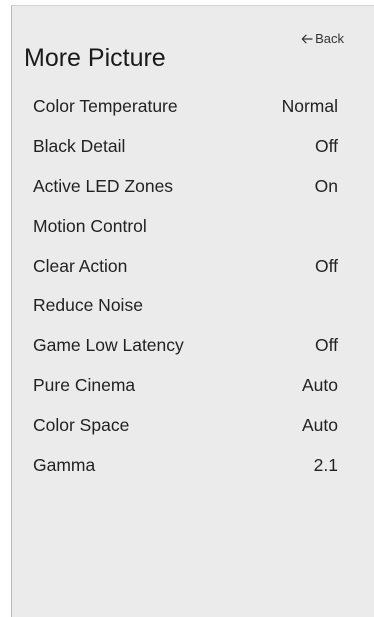 The width and height of the screenshot is (374, 617). I want to click on menu-item-gamma: Gamma 2.1, so click(193, 468).